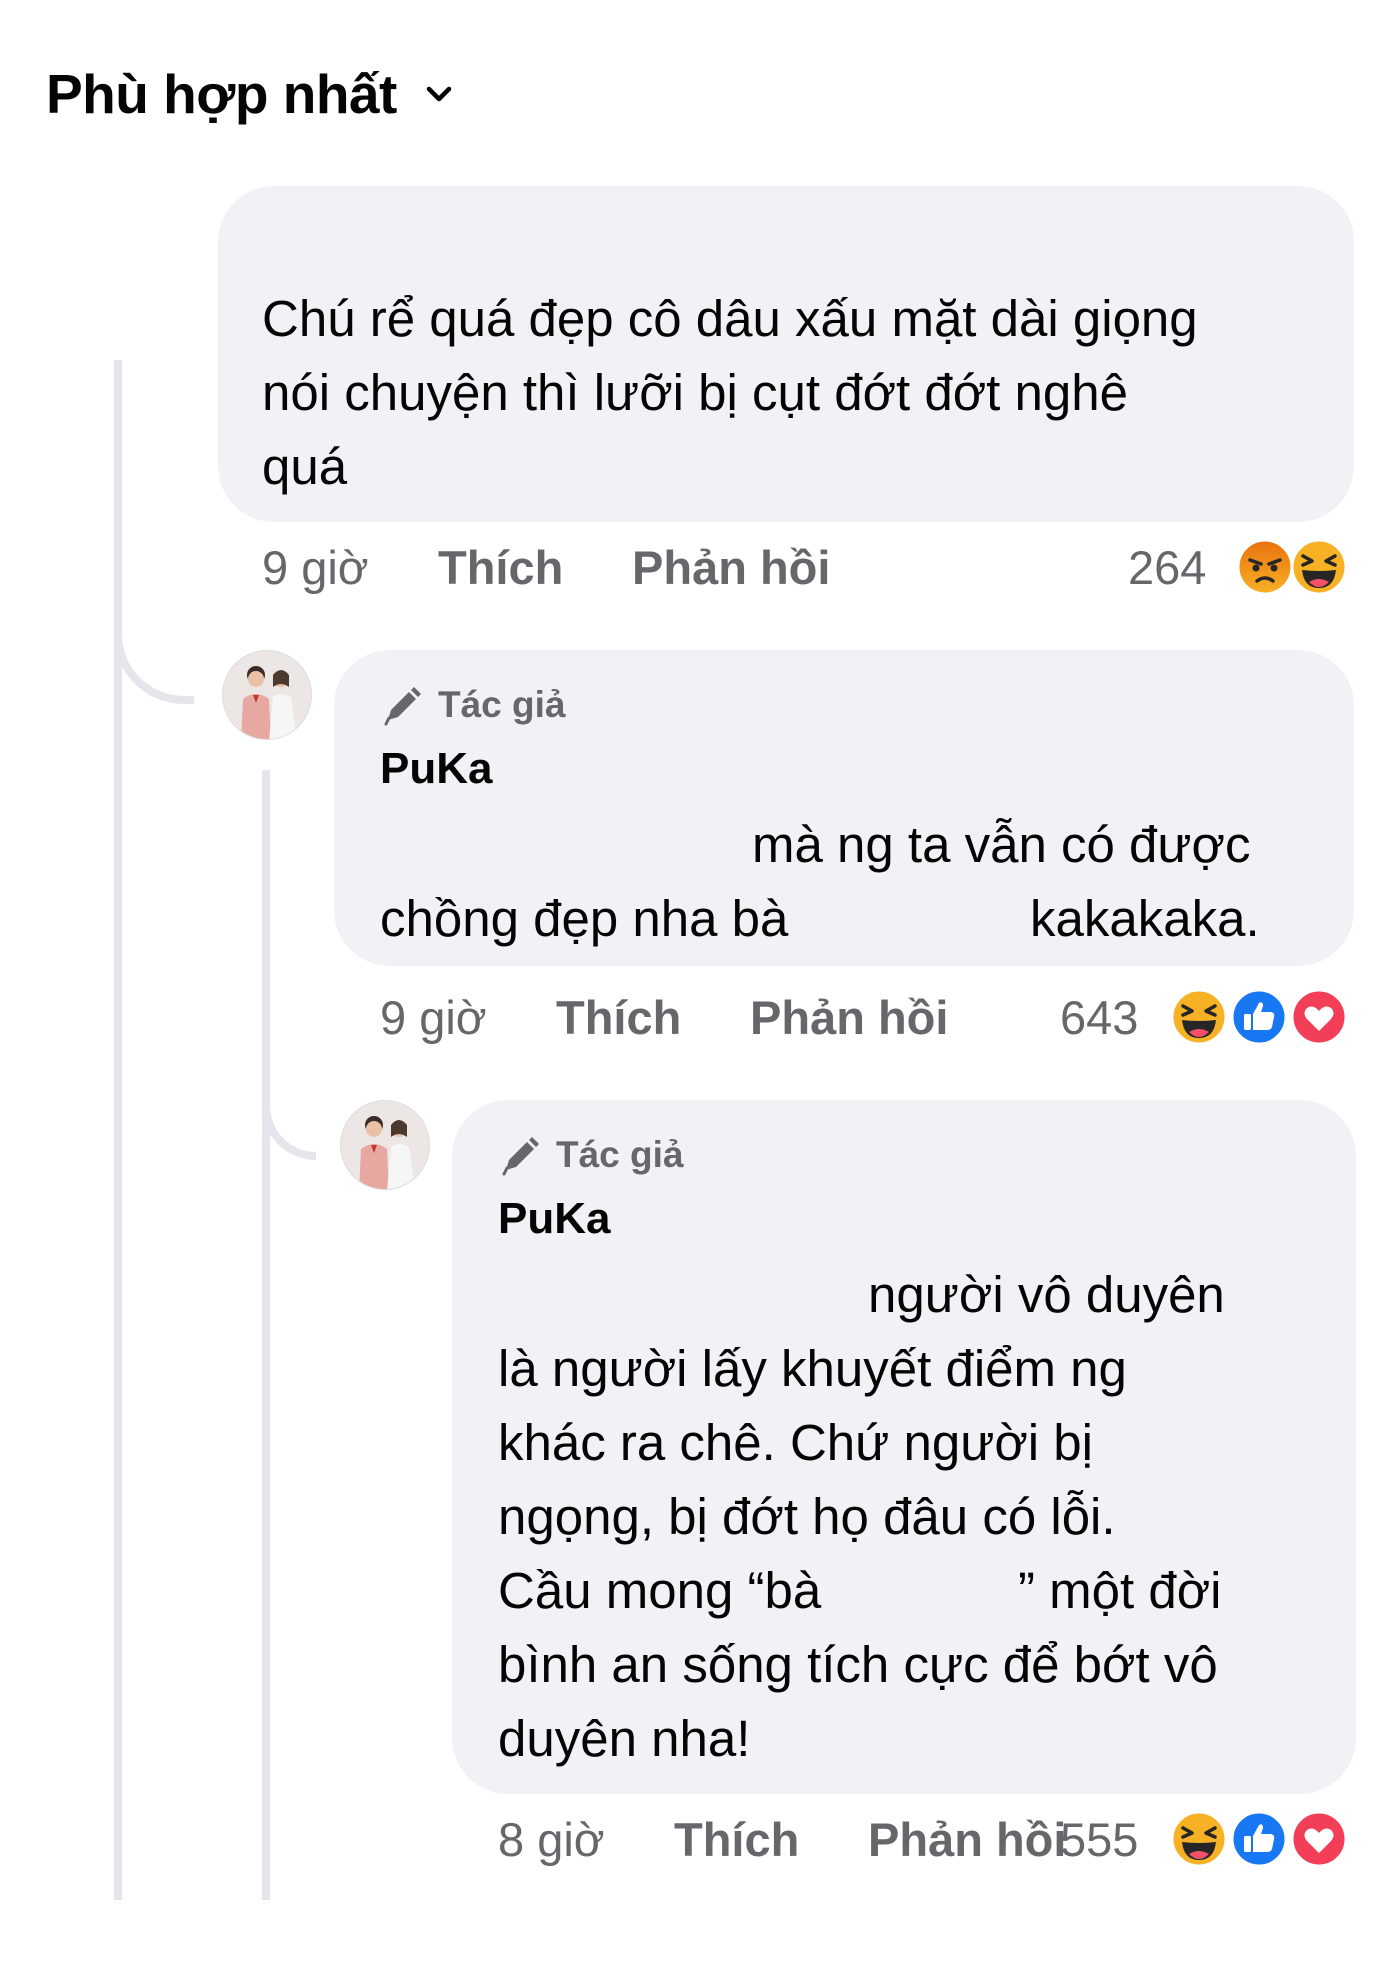  Describe the element at coordinates (551, 1839) in the screenshot. I see `comment-time: 8 giờ` at that location.